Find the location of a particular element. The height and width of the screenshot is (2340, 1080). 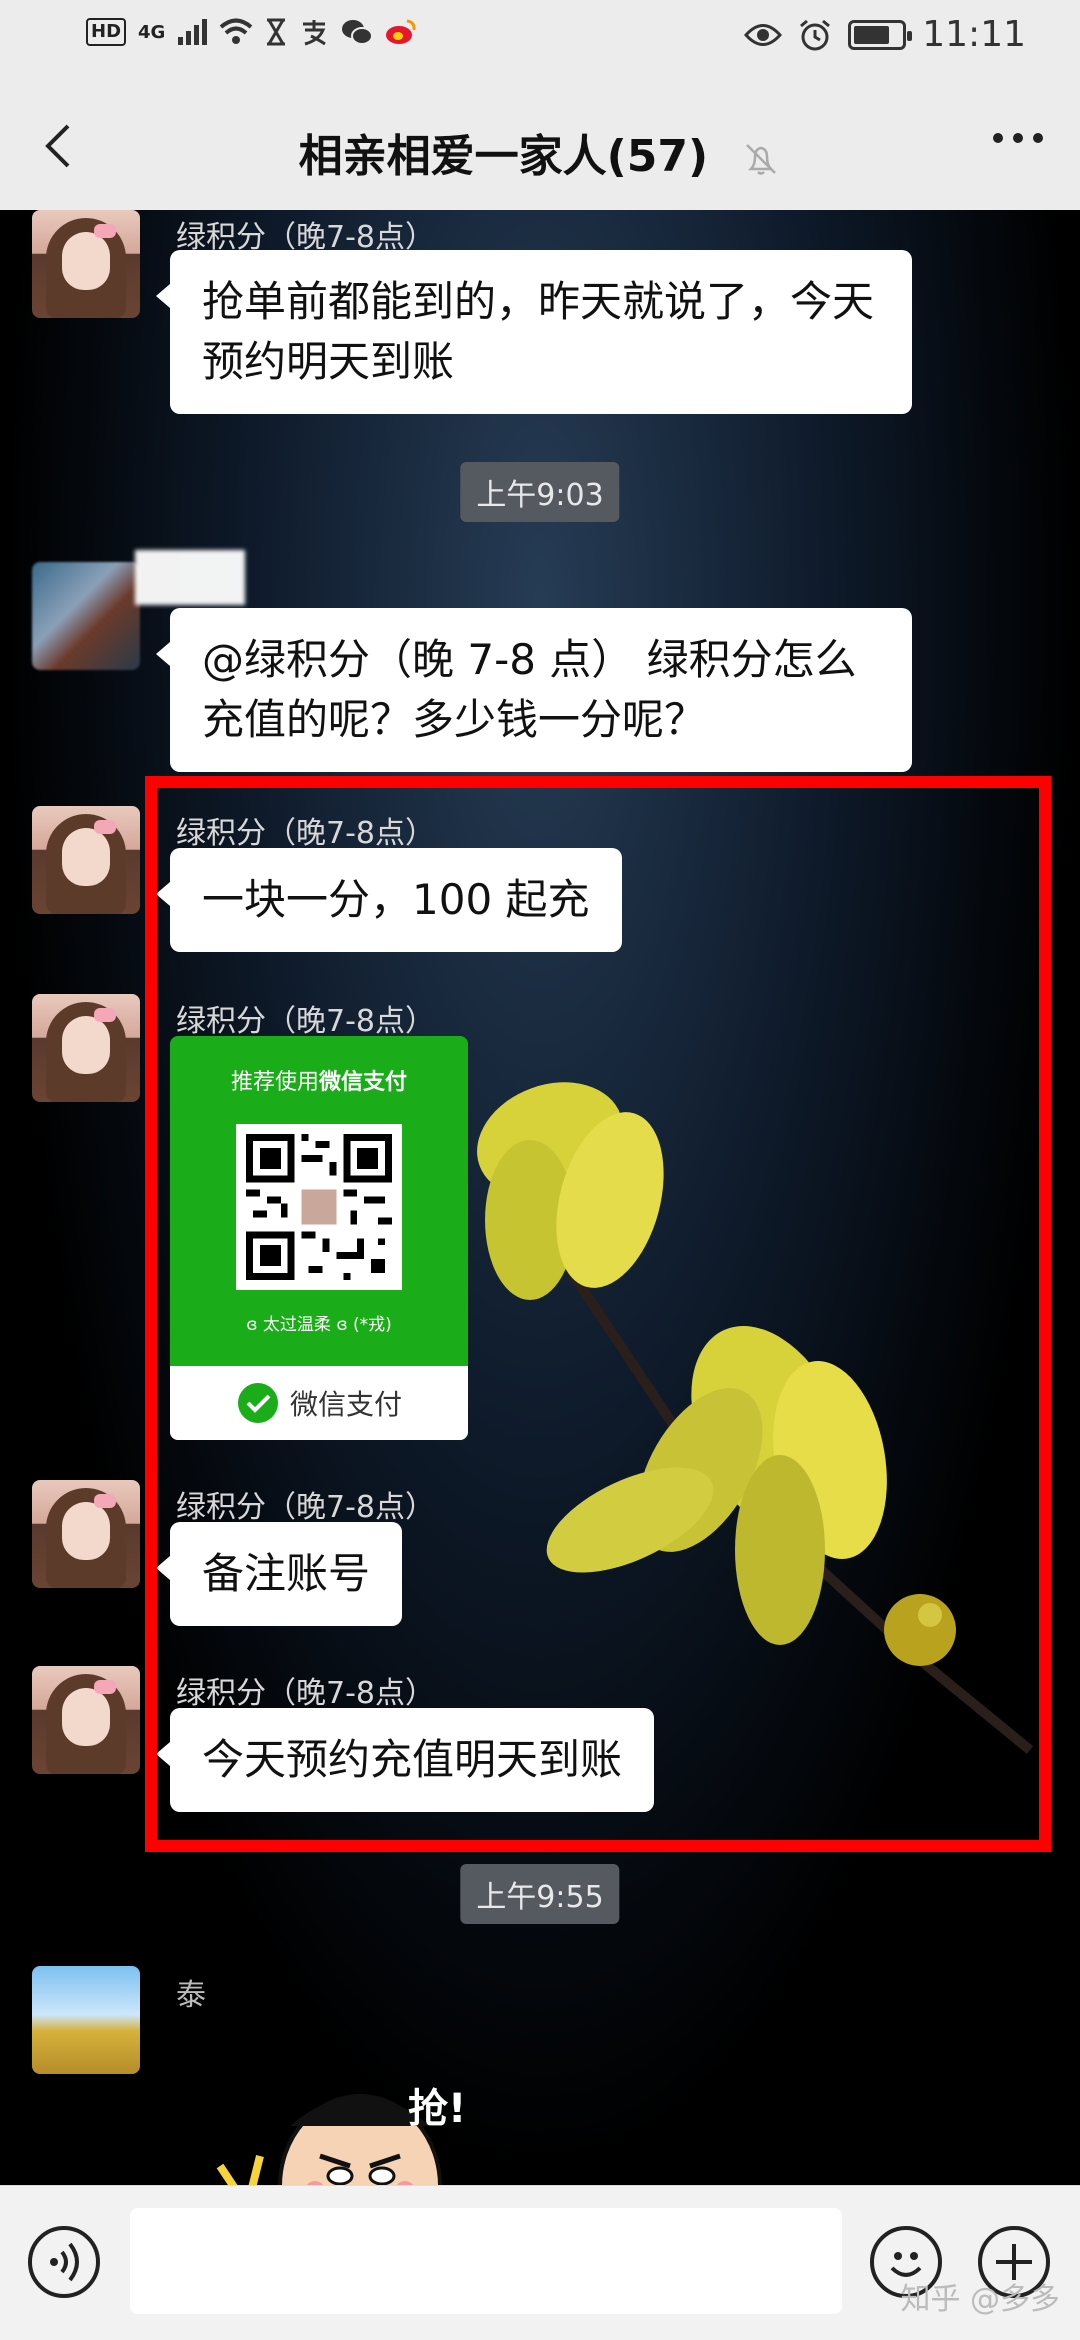

chat-header: 相亲相爱一家人(57) is located at coordinates (540, 146).